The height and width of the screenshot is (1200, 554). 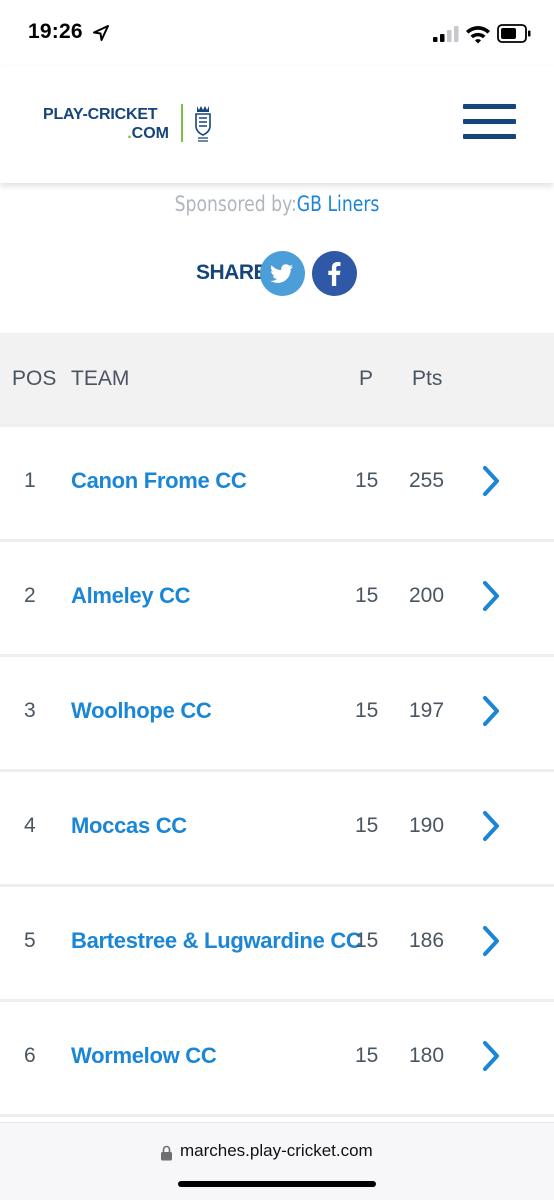 What do you see at coordinates (478, 35) in the screenshot?
I see `wifi-icon` at bounding box center [478, 35].